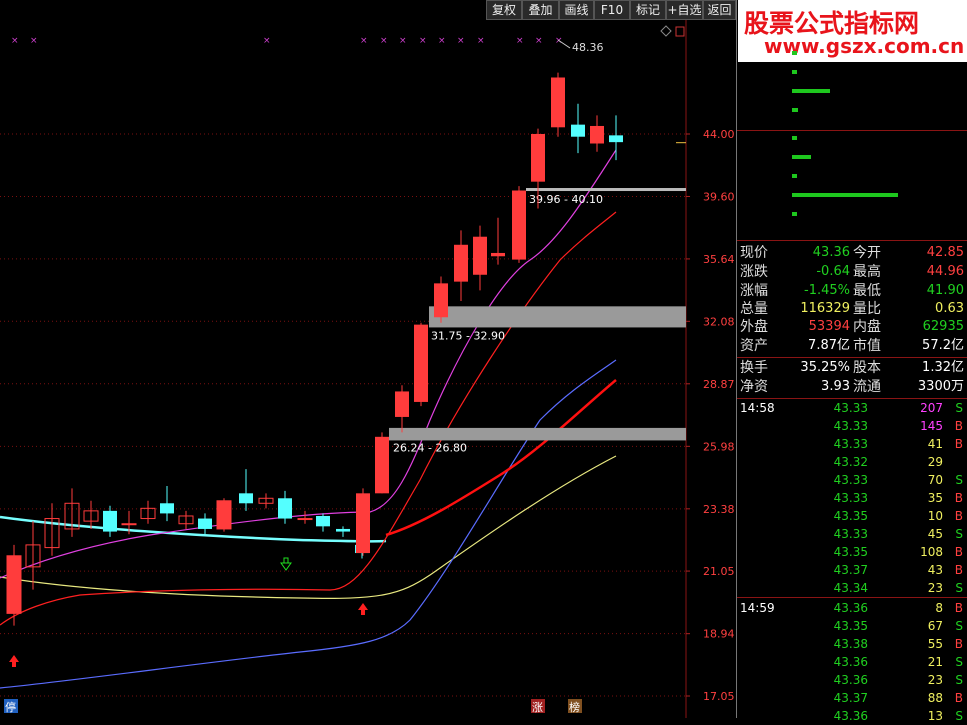 This screenshot has height=725, width=967. Describe the element at coordinates (14, 661) in the screenshot. I see `buy-arrow-icon` at that location.